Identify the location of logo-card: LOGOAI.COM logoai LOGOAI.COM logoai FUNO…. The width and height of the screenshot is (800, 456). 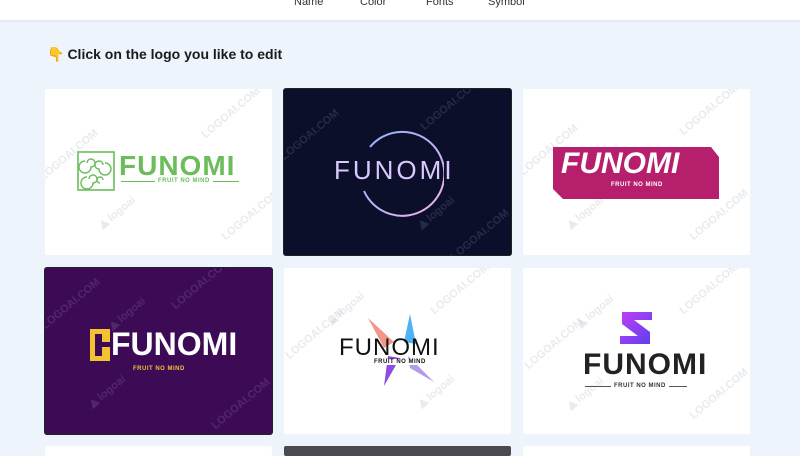
(397, 351).